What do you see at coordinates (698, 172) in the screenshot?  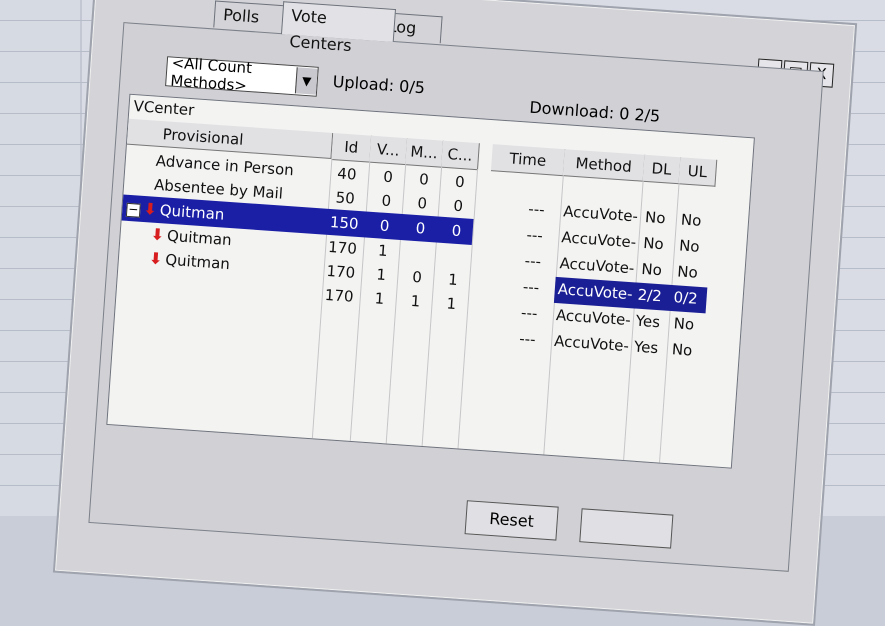 I see `column-header-ul: UL` at bounding box center [698, 172].